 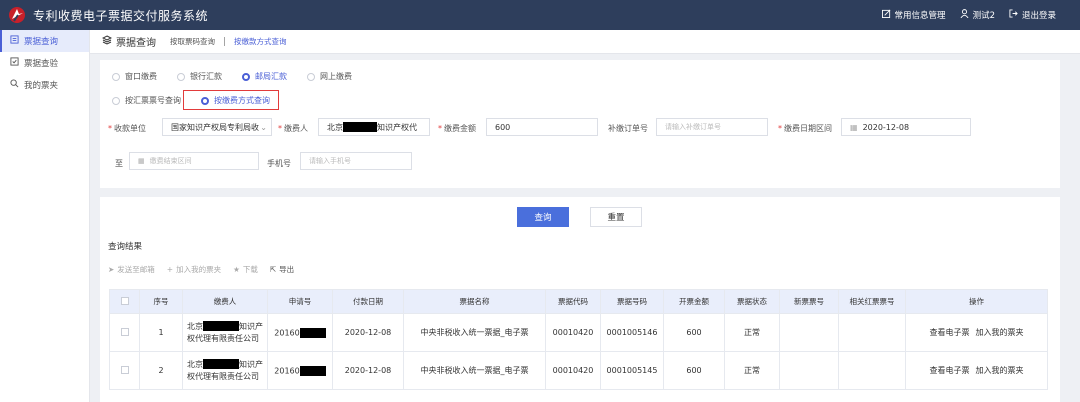 I want to click on query-button: 查询, so click(x=543, y=217).